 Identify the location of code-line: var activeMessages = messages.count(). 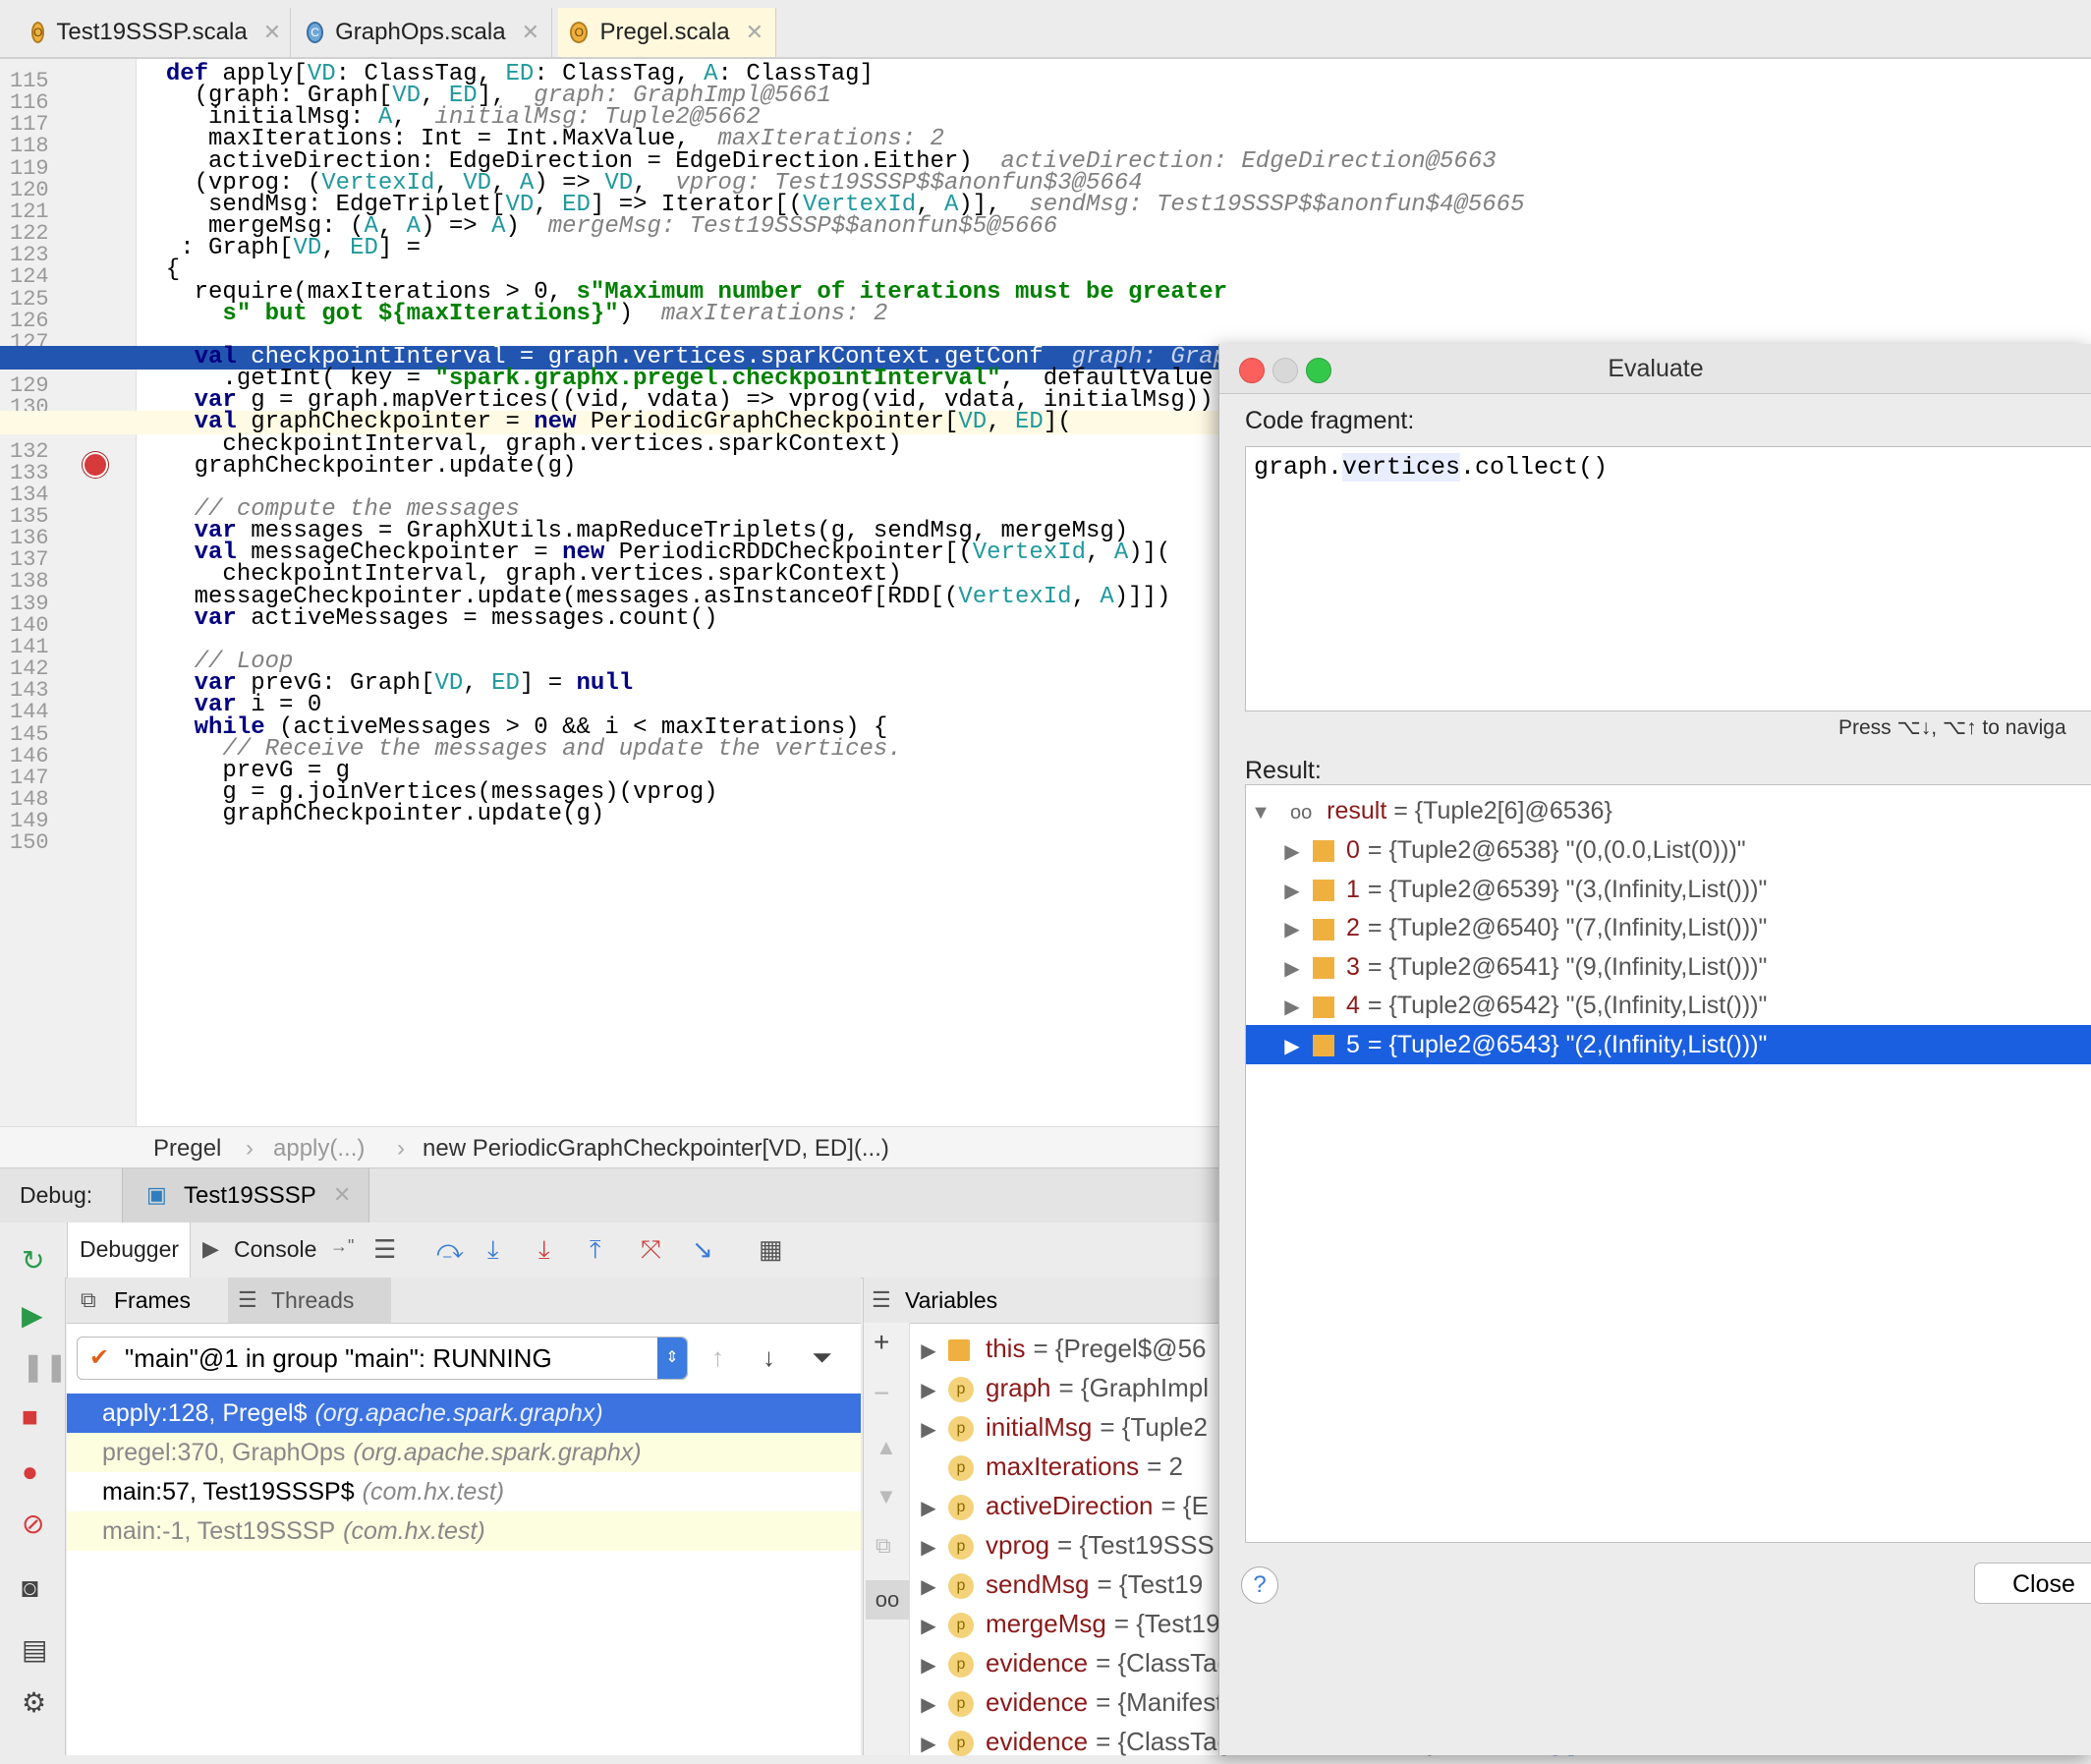
(619, 618).